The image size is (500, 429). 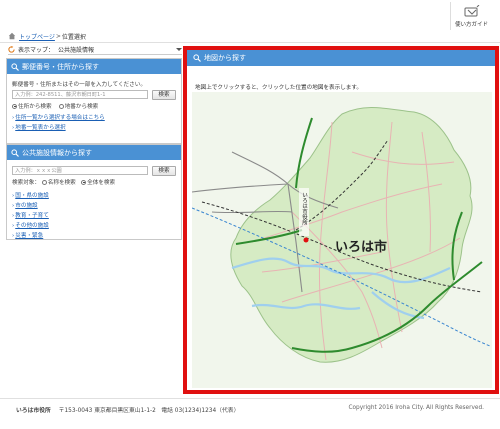 I want to click on facility-category-item: ›国・県の施設, so click(x=30, y=195).